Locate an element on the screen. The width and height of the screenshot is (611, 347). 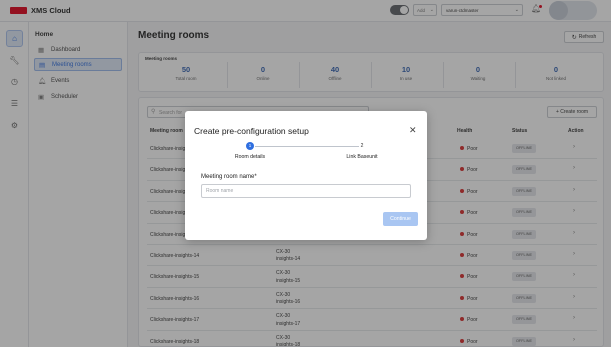
room-name-input is located at coordinates (306, 191).